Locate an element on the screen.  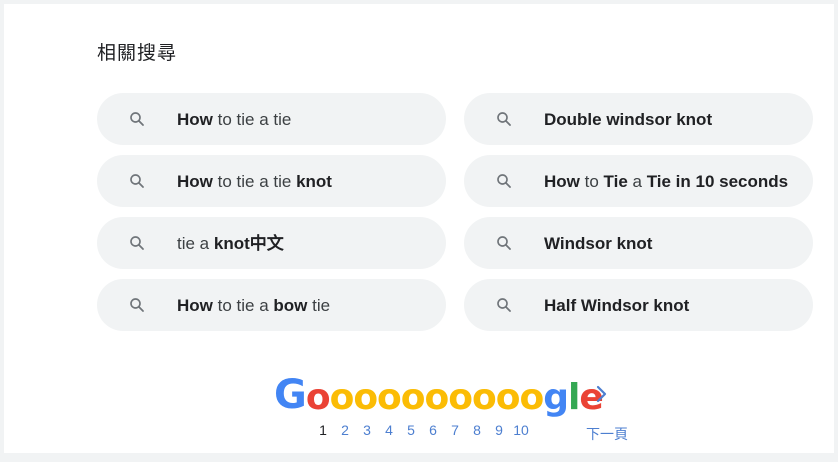
chevron-right-icon is located at coordinates (602, 394).